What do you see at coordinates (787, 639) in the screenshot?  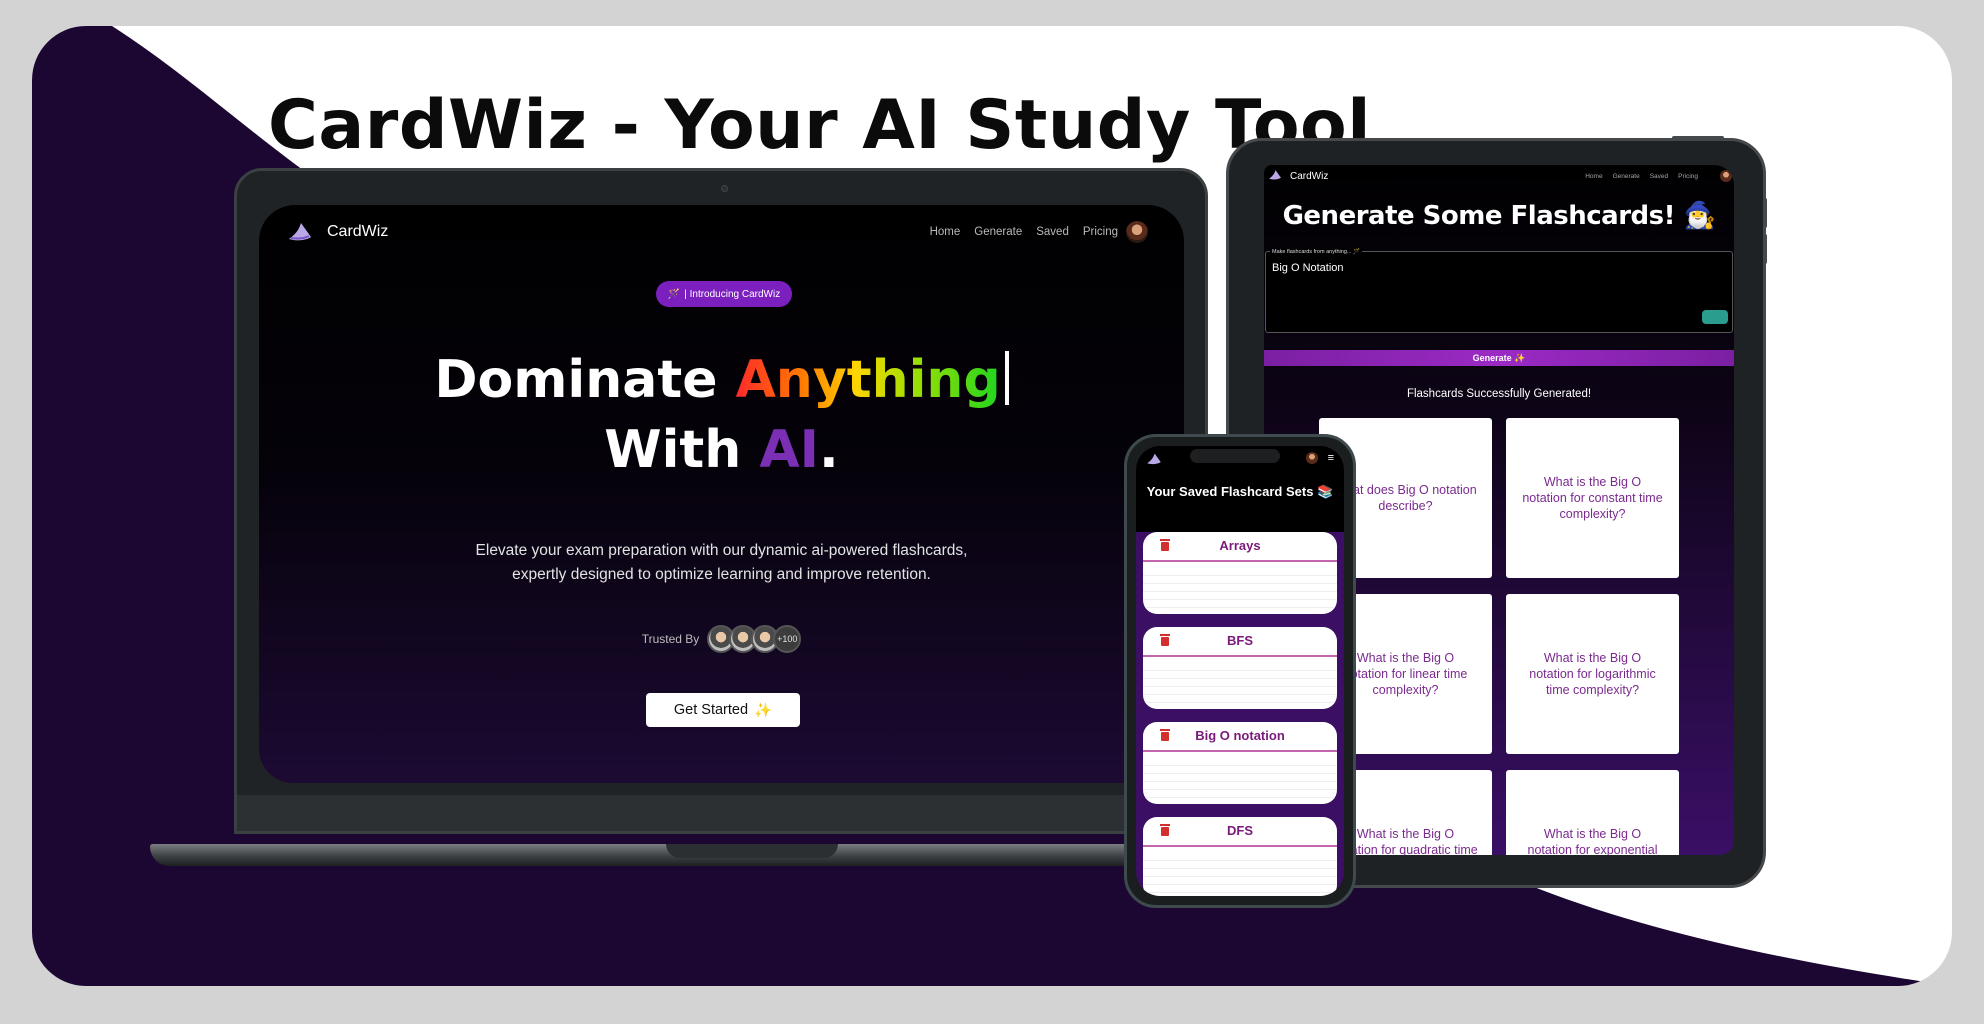 I see `more-users-count: +100` at bounding box center [787, 639].